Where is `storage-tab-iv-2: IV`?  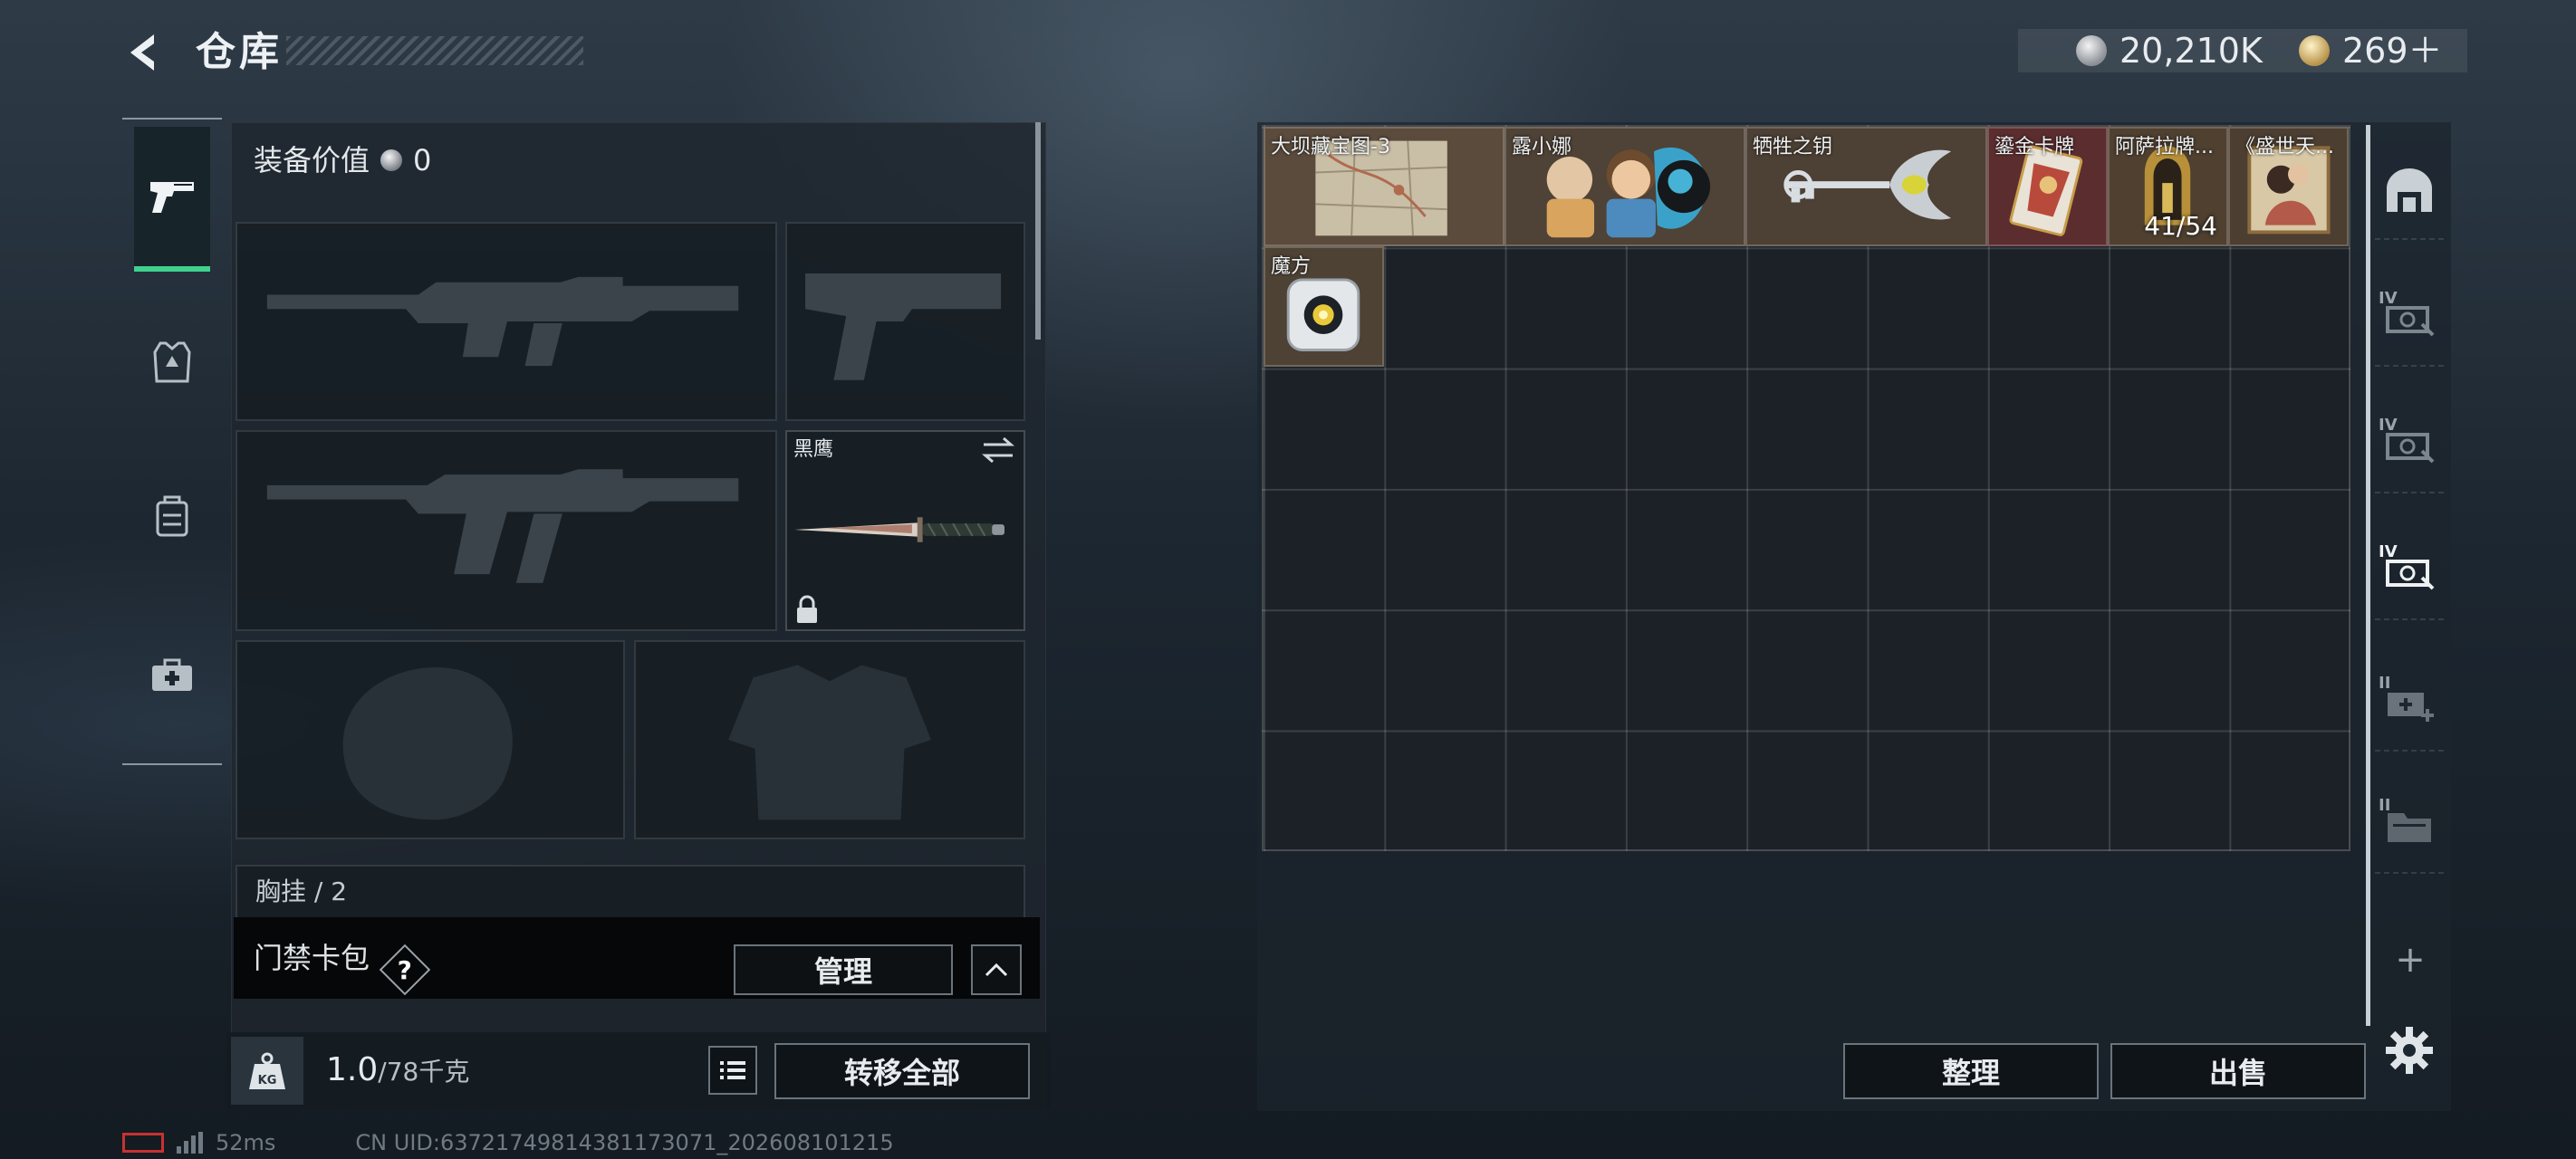
storage-tab-iv-2: IV is located at coordinates (2409, 444).